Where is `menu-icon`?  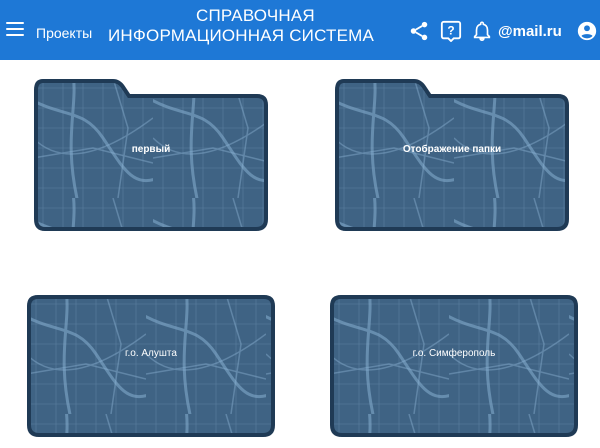
menu-icon is located at coordinates (15, 29).